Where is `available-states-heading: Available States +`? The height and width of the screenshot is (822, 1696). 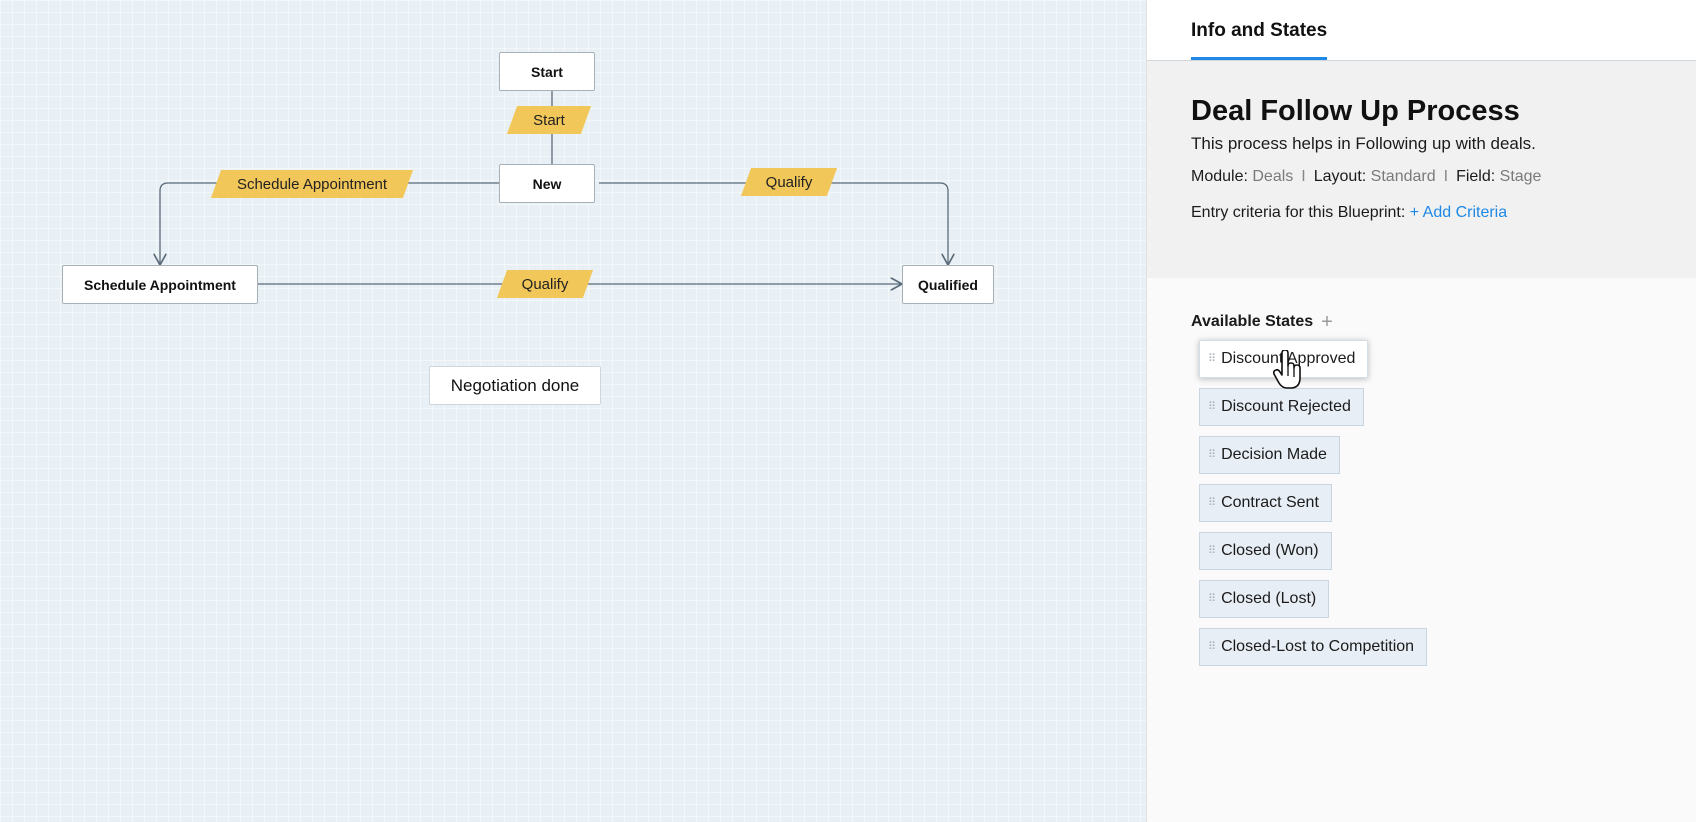 available-states-heading: Available States + is located at coordinates (1421, 322).